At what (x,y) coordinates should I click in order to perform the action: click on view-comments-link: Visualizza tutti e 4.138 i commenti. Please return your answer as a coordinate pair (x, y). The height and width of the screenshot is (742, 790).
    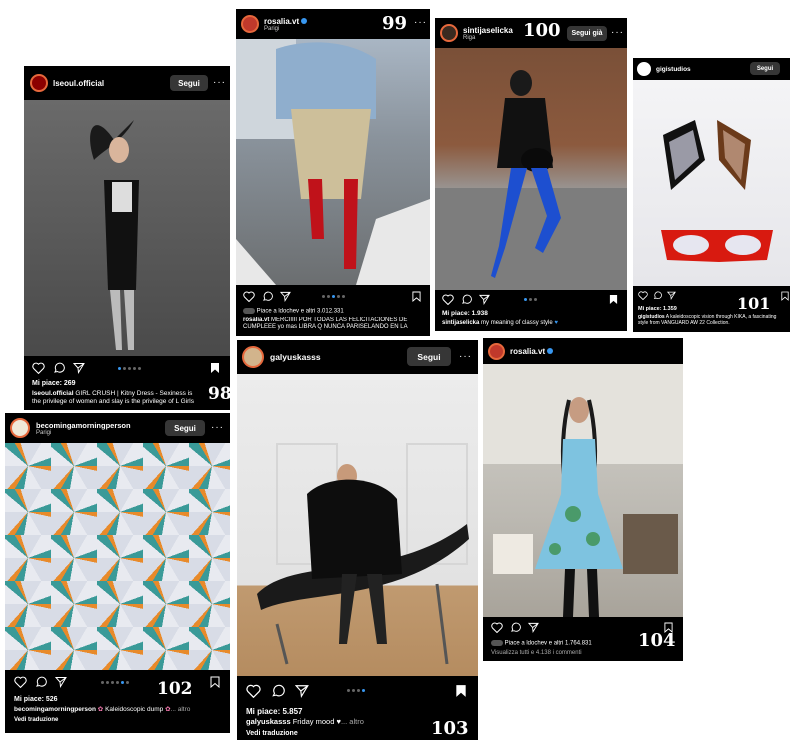
    Looking at the image, I should click on (536, 653).